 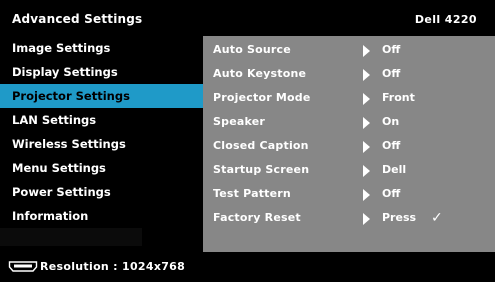 What do you see at coordinates (349, 98) in the screenshot?
I see `setting-row-projector-mode: Projector Mode Front` at bounding box center [349, 98].